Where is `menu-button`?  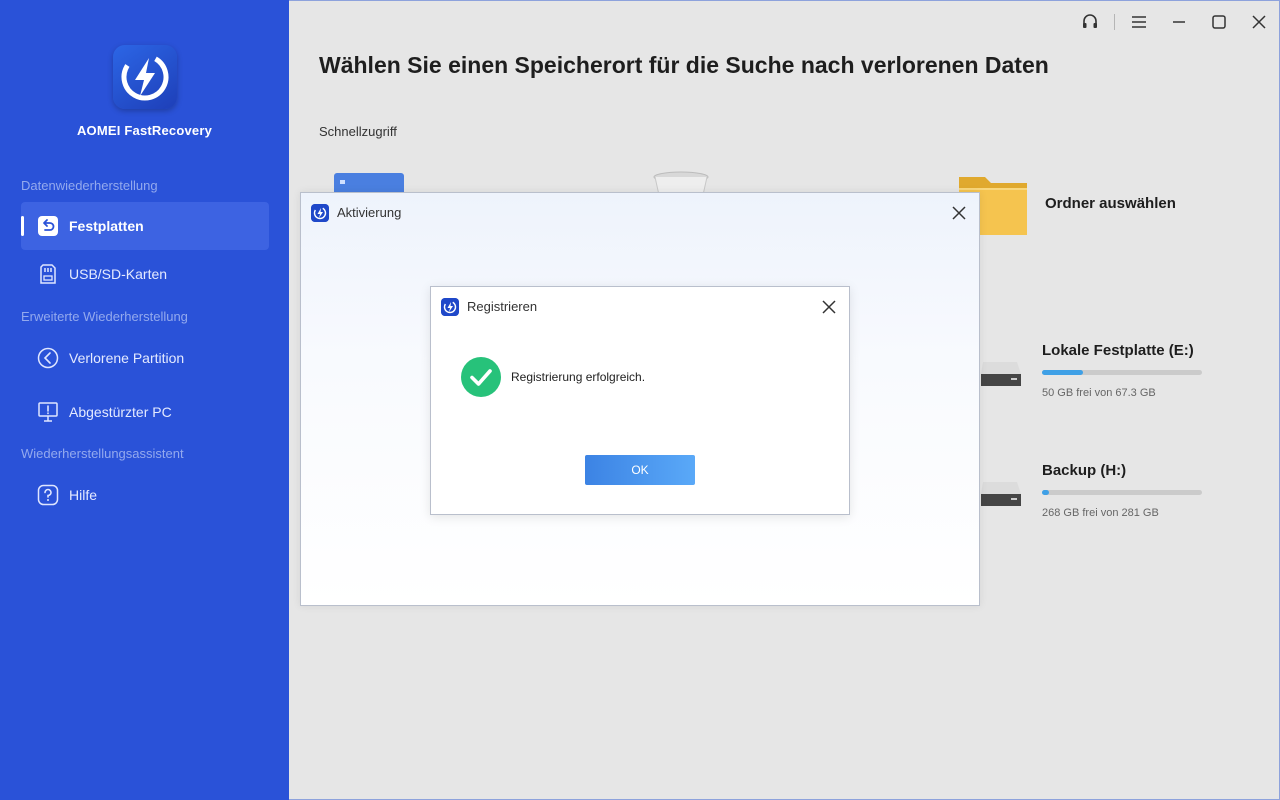
menu-button is located at coordinates (1139, 22).